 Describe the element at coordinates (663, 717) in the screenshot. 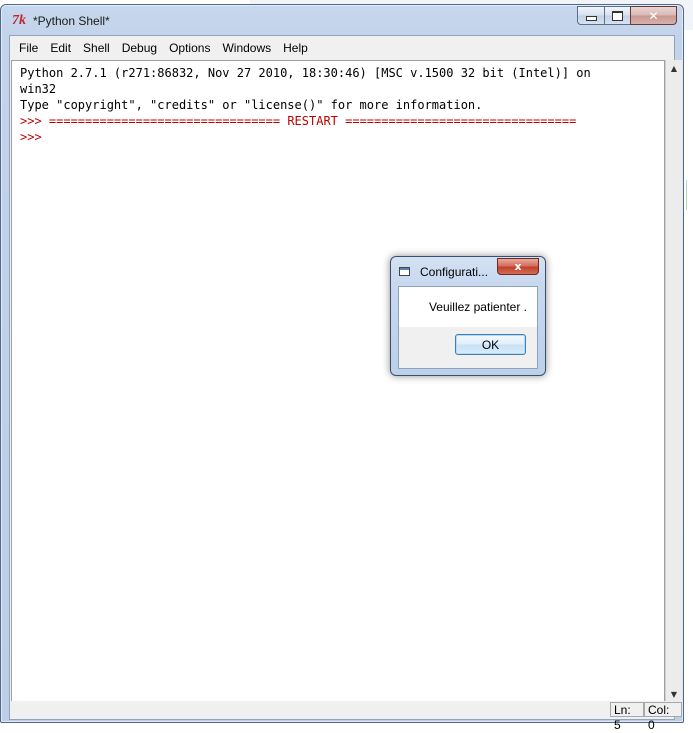

I see `status-column: Col: 0` at that location.